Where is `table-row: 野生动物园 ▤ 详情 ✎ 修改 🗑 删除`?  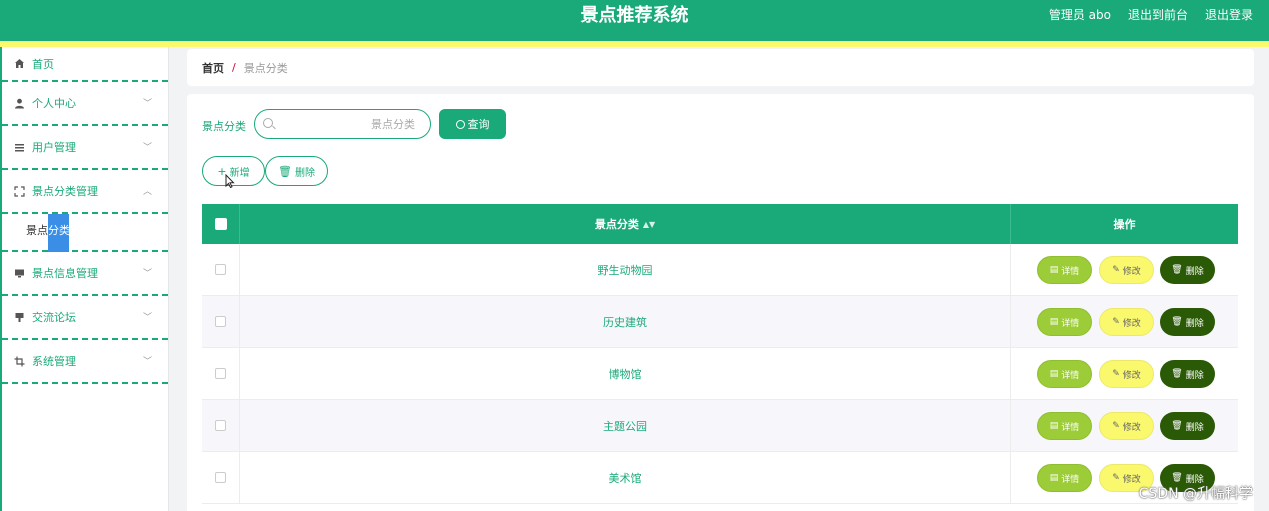 table-row: 野生动物园 ▤ 详情 ✎ 修改 🗑 删除 is located at coordinates (720, 270).